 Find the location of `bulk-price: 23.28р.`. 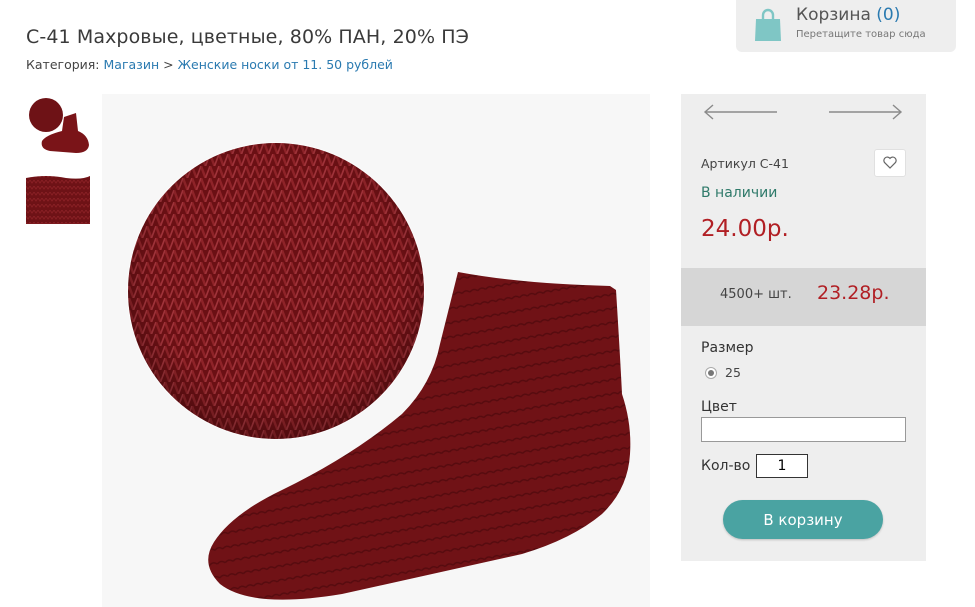

bulk-price: 23.28р. is located at coordinates (853, 293).